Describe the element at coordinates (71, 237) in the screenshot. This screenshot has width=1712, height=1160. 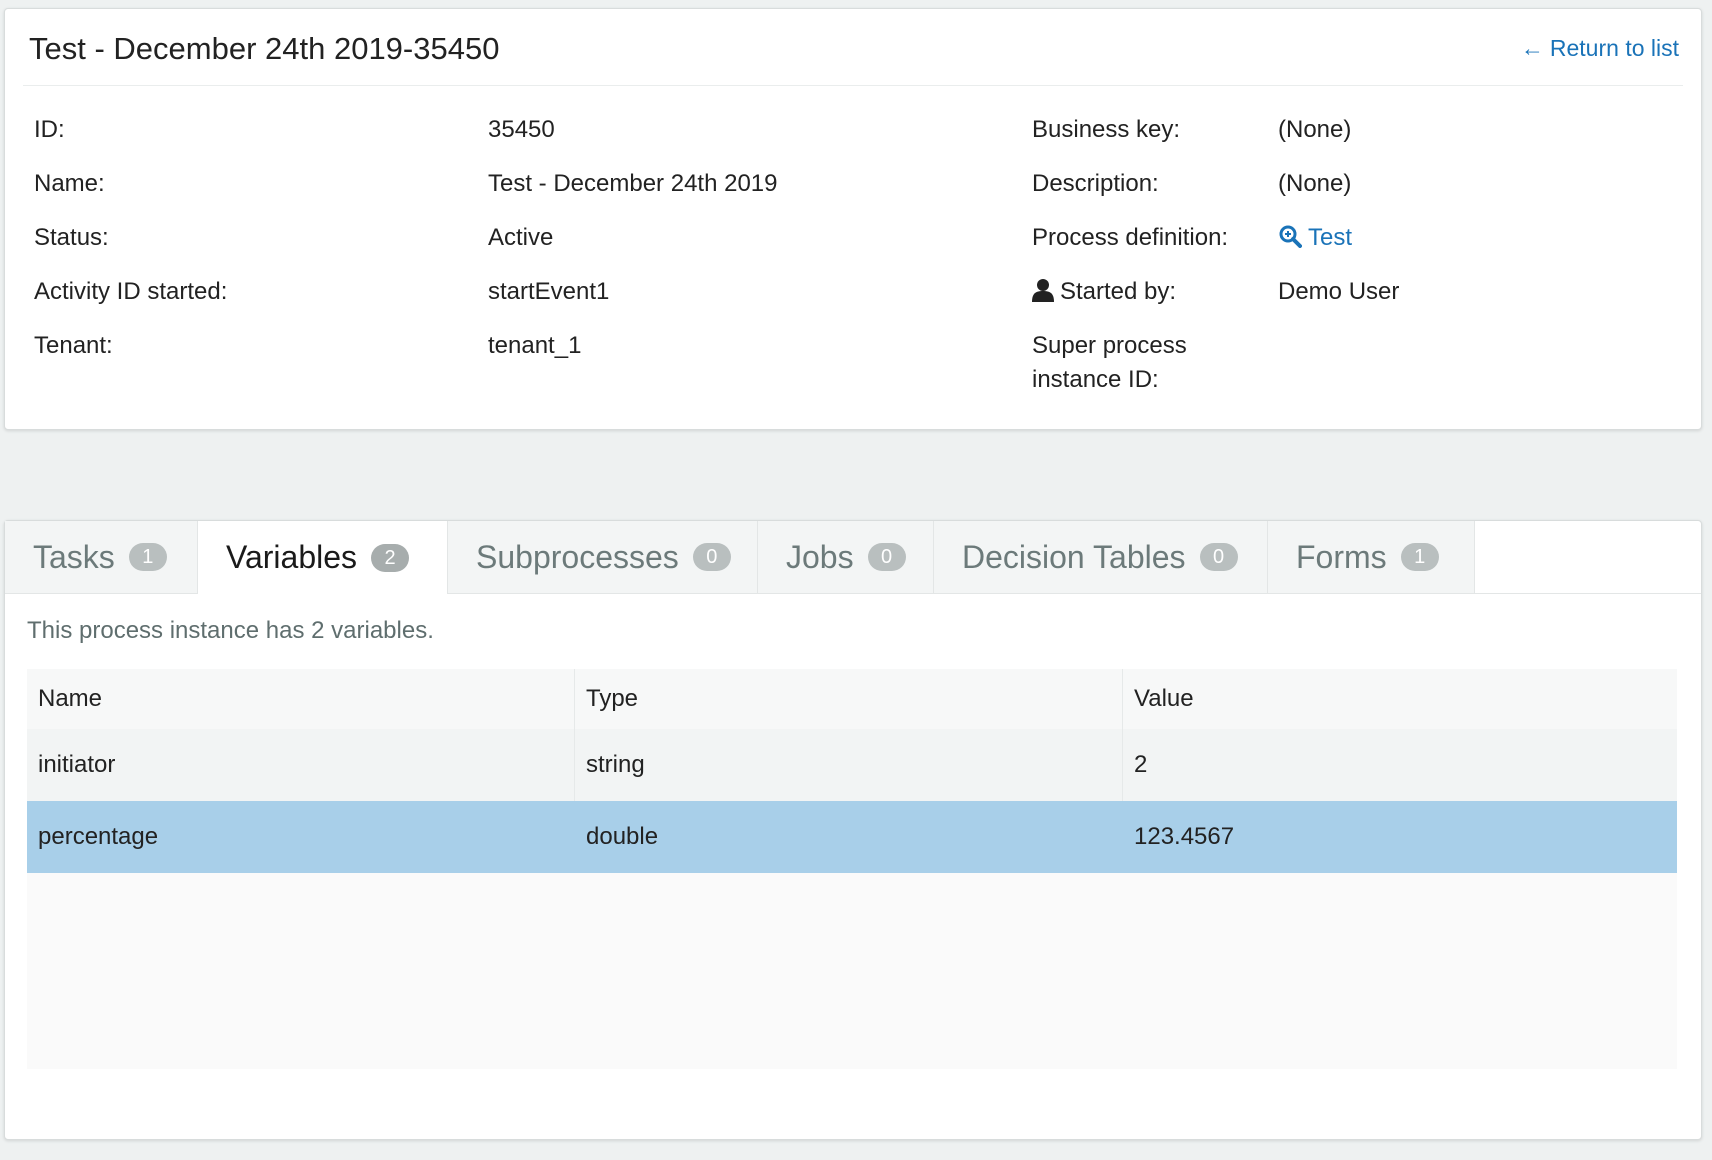
I see `status-label: Status:` at that location.